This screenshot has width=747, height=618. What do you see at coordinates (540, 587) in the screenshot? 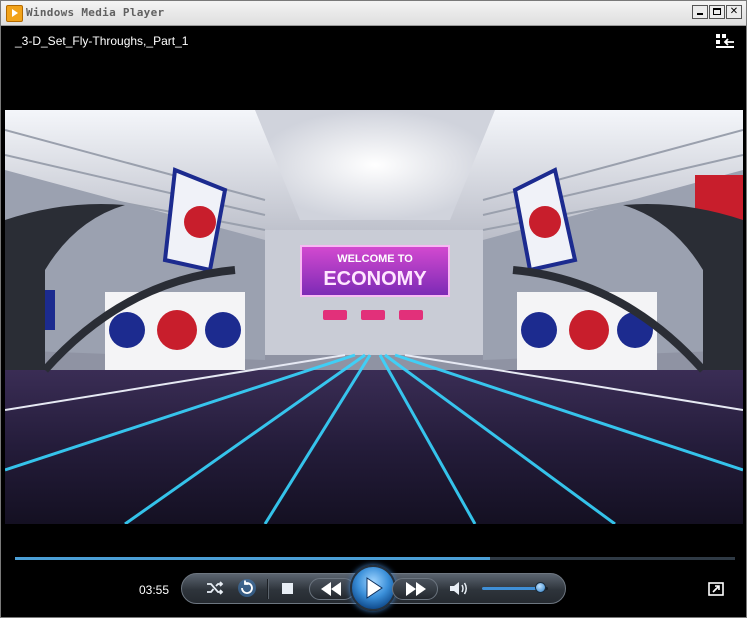
I see `volume-knob` at bounding box center [540, 587].